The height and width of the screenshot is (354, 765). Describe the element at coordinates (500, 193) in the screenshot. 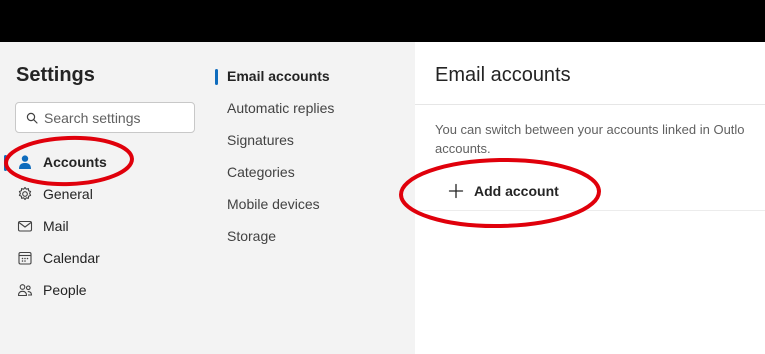

I see `annotation-circle-add-account` at that location.